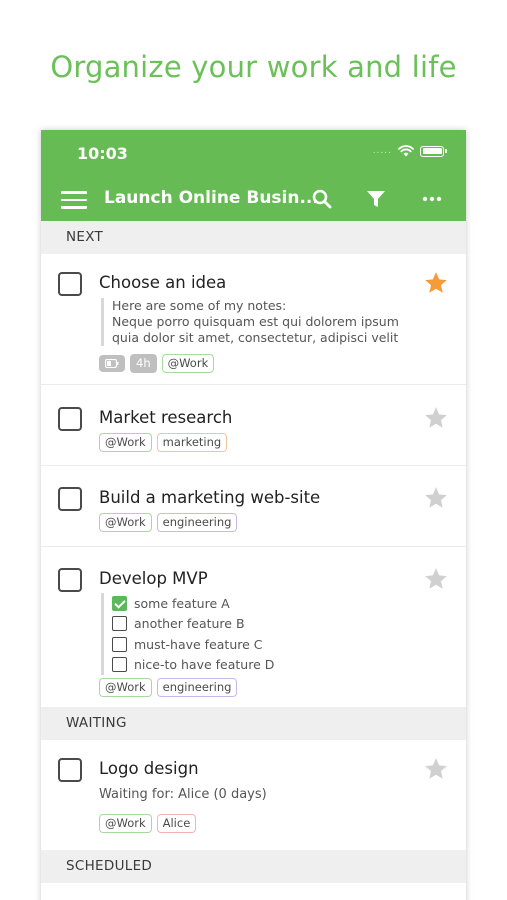 This screenshot has height=900, width=507. Describe the element at coordinates (143, 363) in the screenshot. I see `duration-badge: 4h` at that location.